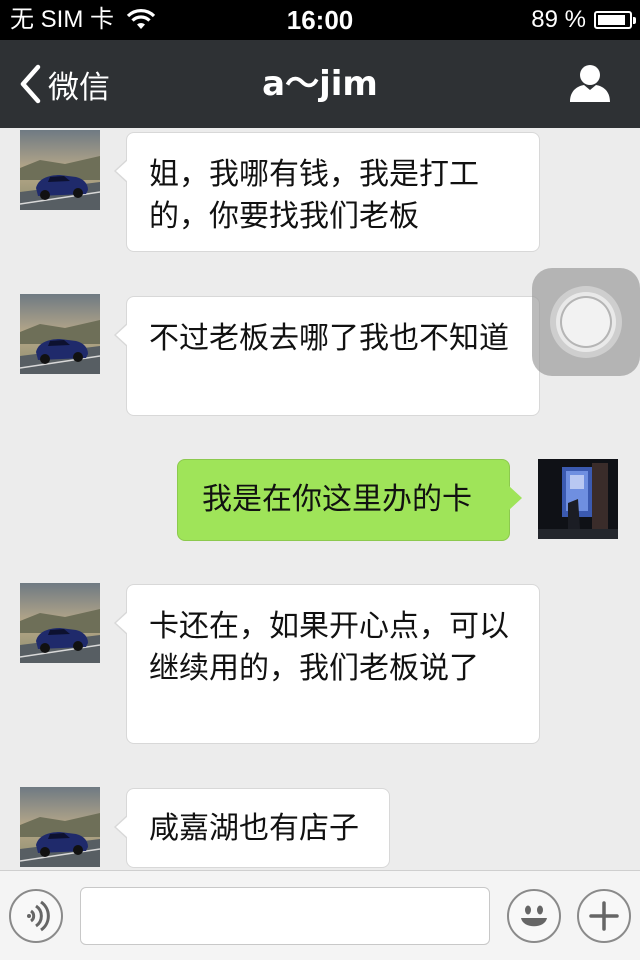  I want to click on message-text: 不过老板去哪了我也不知道, so click(329, 338).